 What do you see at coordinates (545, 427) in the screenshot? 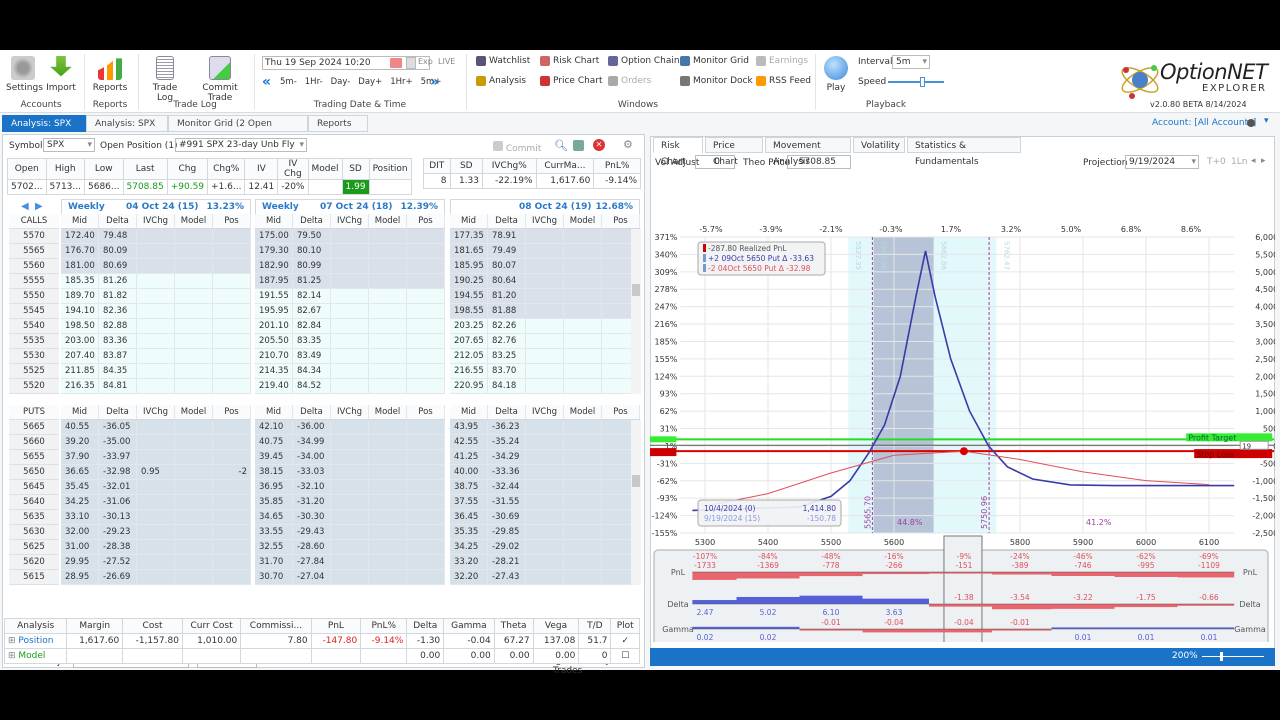
I see `option-row: 43.95 -36.23` at bounding box center [545, 427].